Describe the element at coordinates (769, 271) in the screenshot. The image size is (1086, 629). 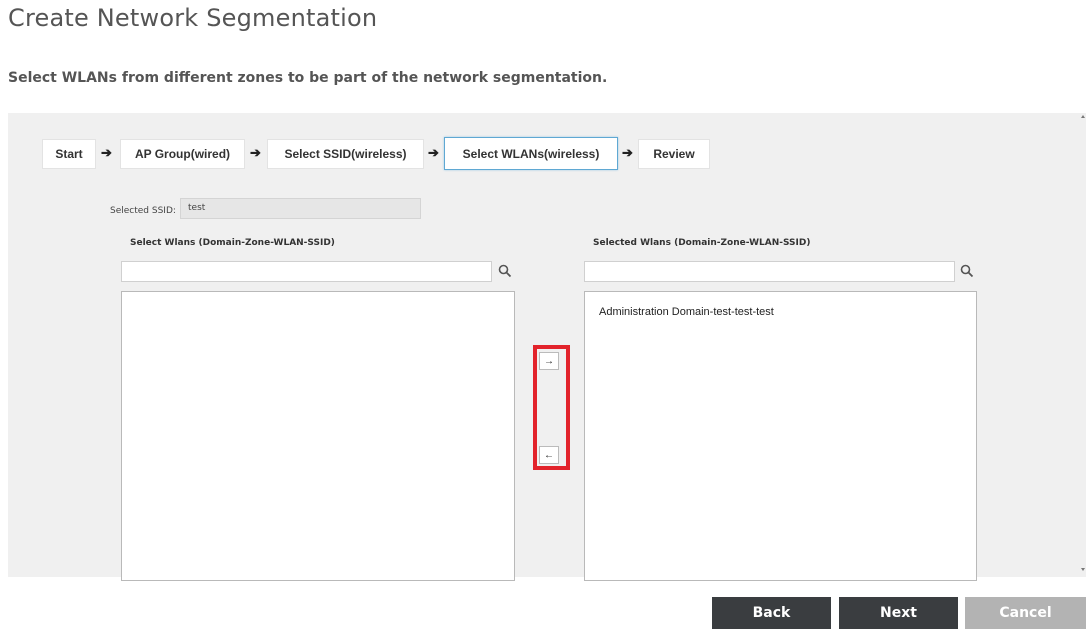
I see `selected-search-input` at that location.